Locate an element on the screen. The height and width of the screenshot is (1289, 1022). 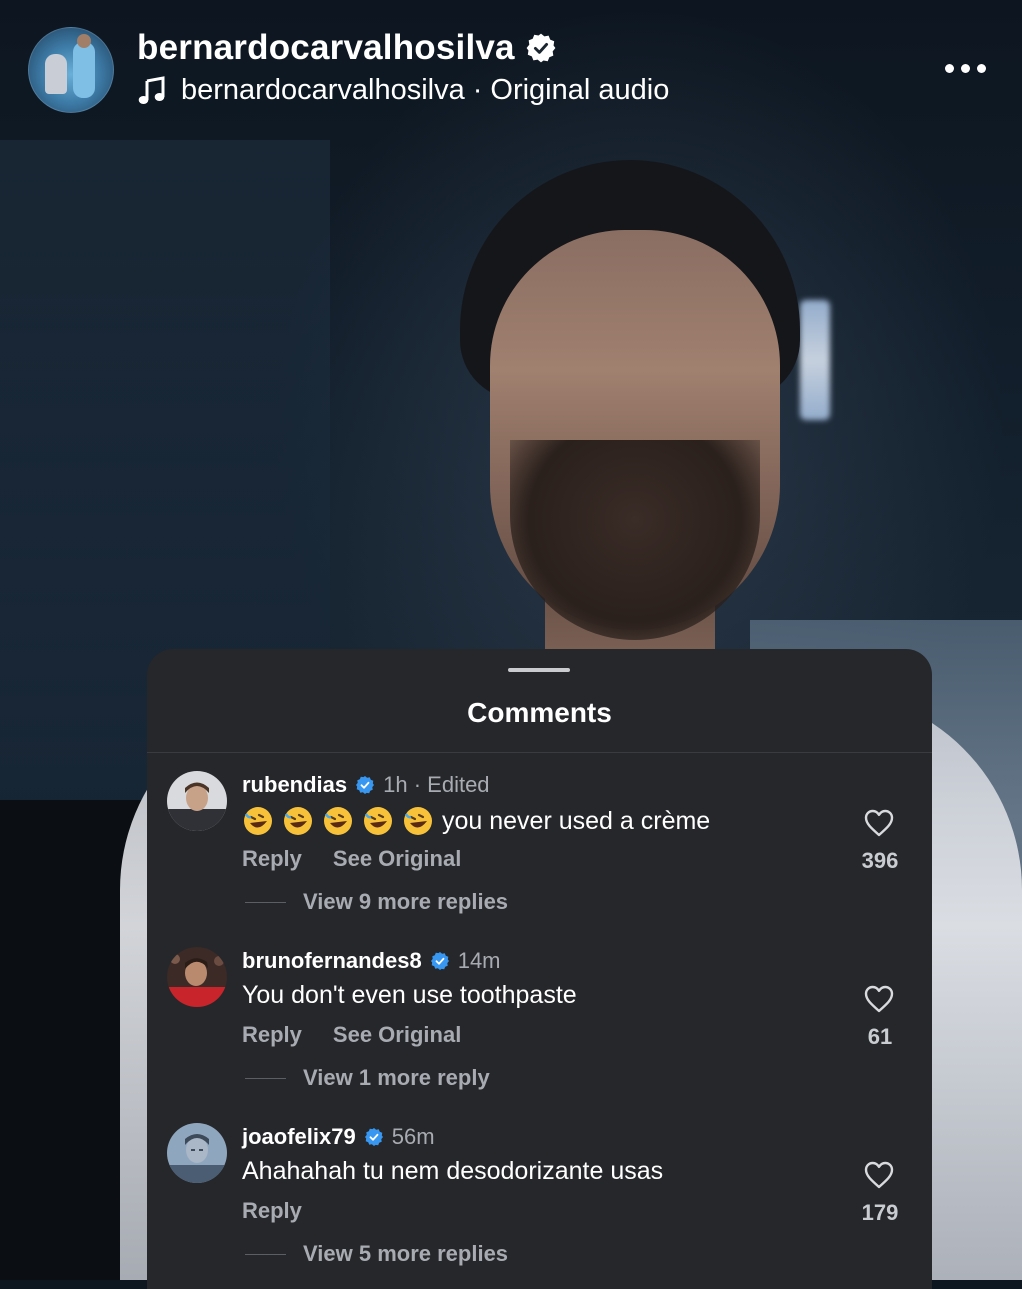
comment-time: 14m is located at coordinates (479, 960).